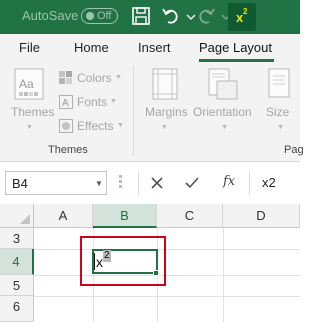 The image size is (320, 322). Describe the element at coordinates (66, 126) in the screenshot. I see `effects-icon` at that location.